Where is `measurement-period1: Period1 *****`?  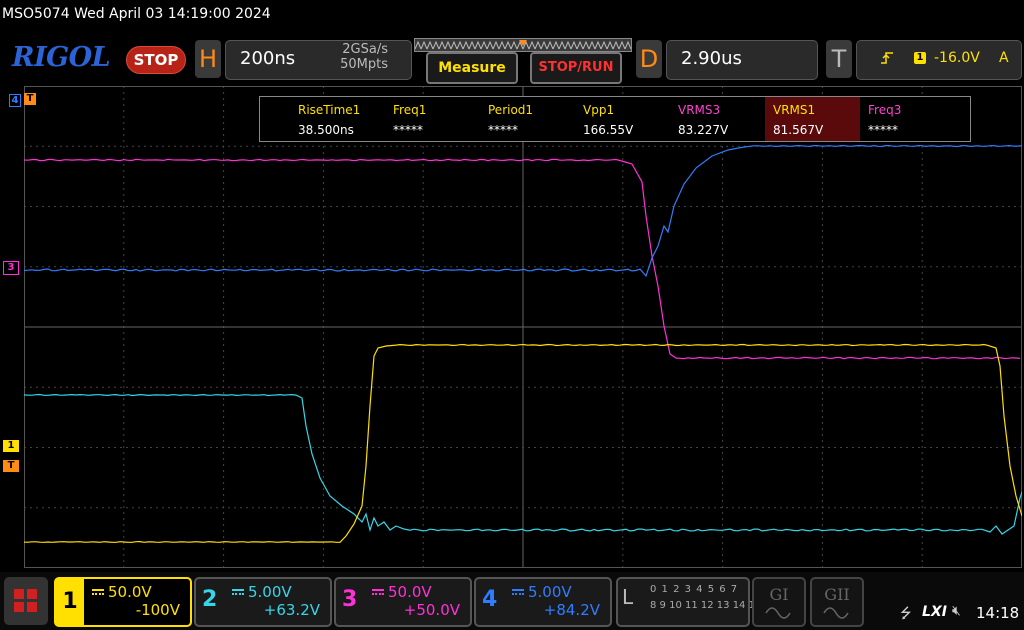
measurement-period1: Period1 ***** is located at coordinates (527, 119).